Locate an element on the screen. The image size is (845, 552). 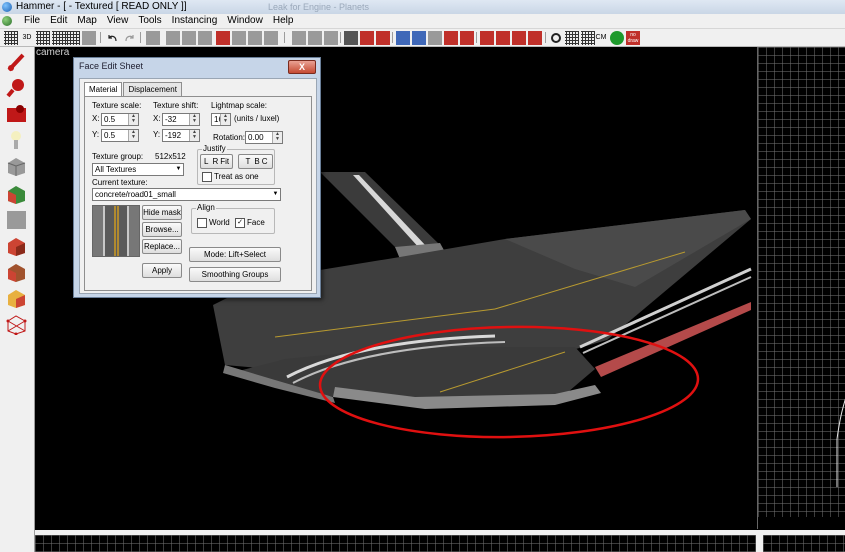
cm-button: CM is located at coordinates (601, 38).